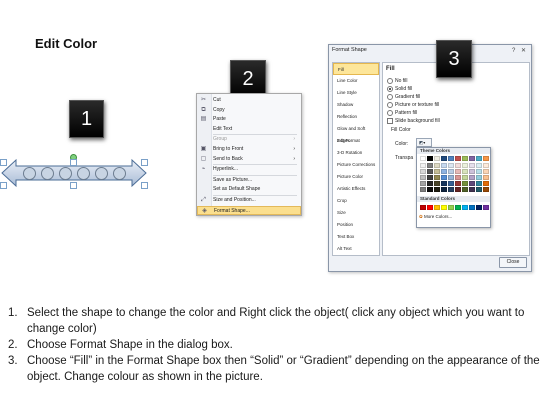 Image resolution: width=560 pixels, height=420 pixels. Describe the element at coordinates (356, 213) in the screenshot. I see `category-size: Size` at that location.